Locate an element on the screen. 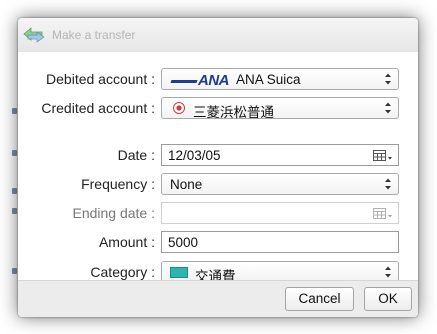  amount-value: 5000 is located at coordinates (183, 242).